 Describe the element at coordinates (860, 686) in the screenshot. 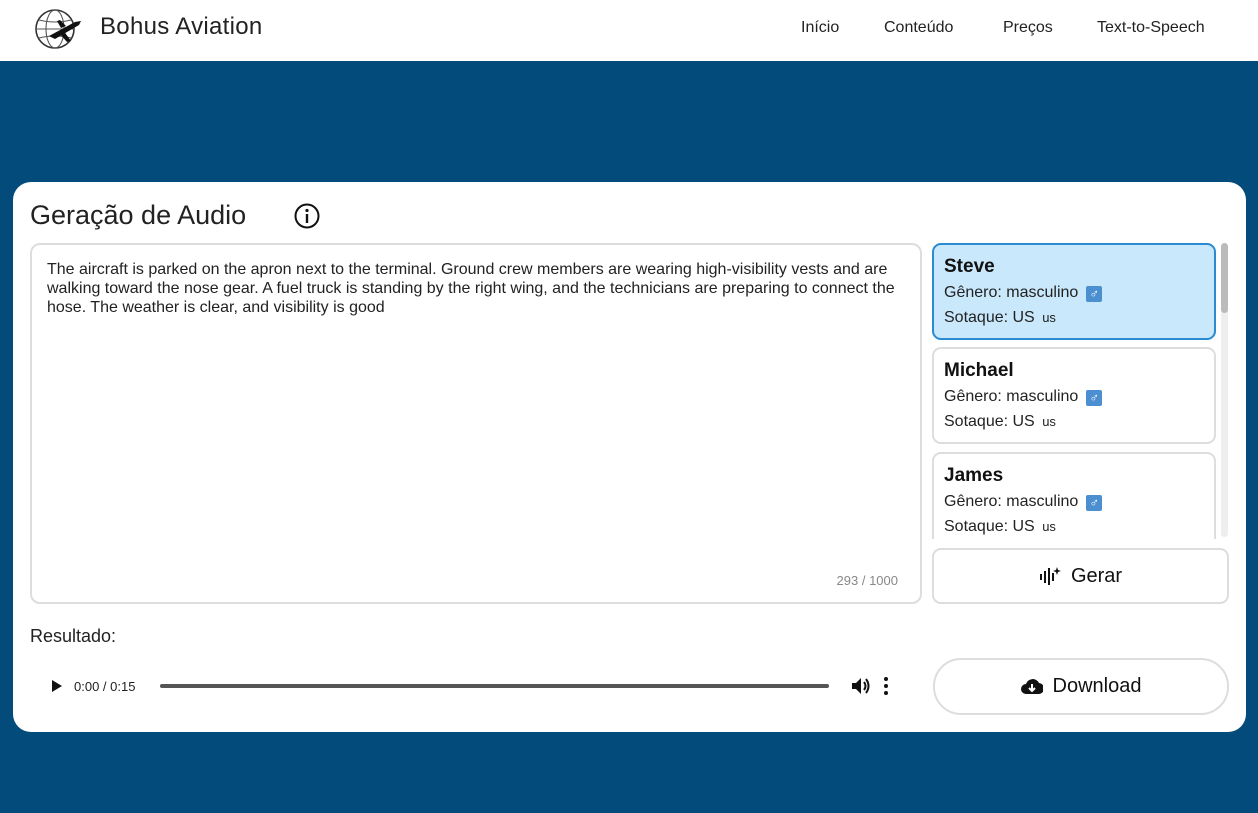

I see `volume-icon` at that location.